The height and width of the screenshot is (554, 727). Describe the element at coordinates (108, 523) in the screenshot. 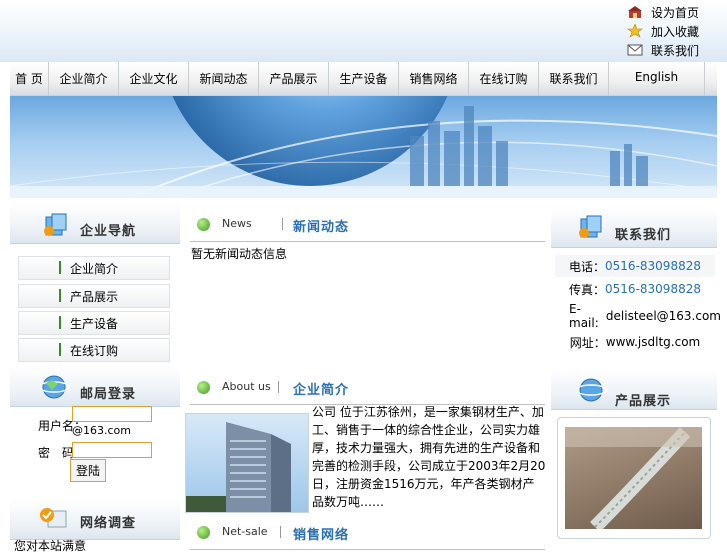

I see `survey-title: 网络调查` at that location.